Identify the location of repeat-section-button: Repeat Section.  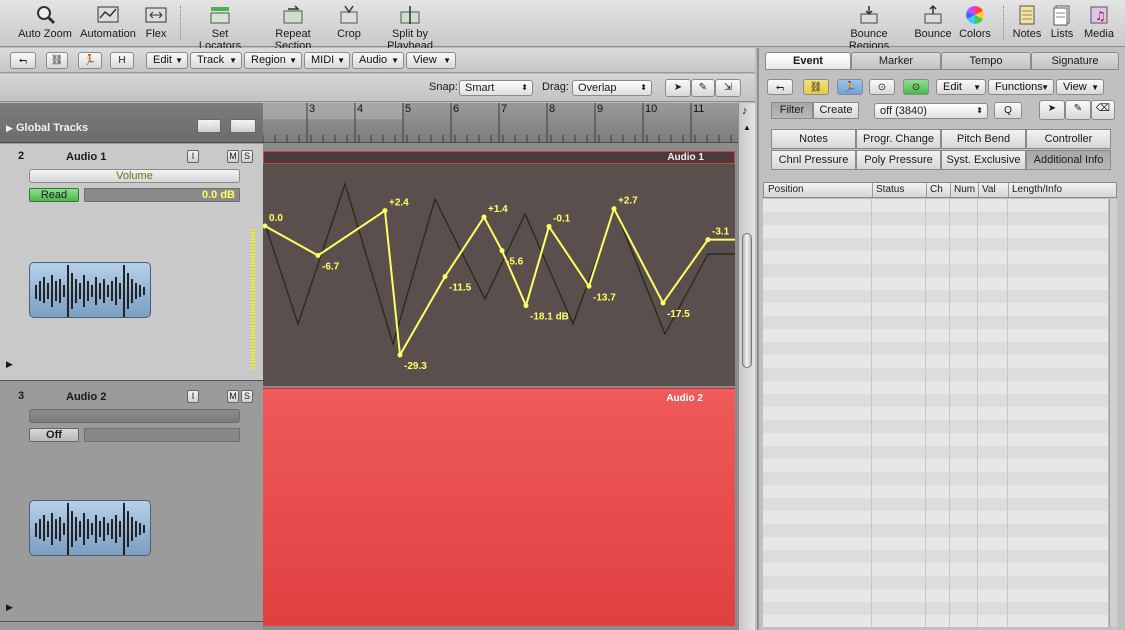
(293, 28).